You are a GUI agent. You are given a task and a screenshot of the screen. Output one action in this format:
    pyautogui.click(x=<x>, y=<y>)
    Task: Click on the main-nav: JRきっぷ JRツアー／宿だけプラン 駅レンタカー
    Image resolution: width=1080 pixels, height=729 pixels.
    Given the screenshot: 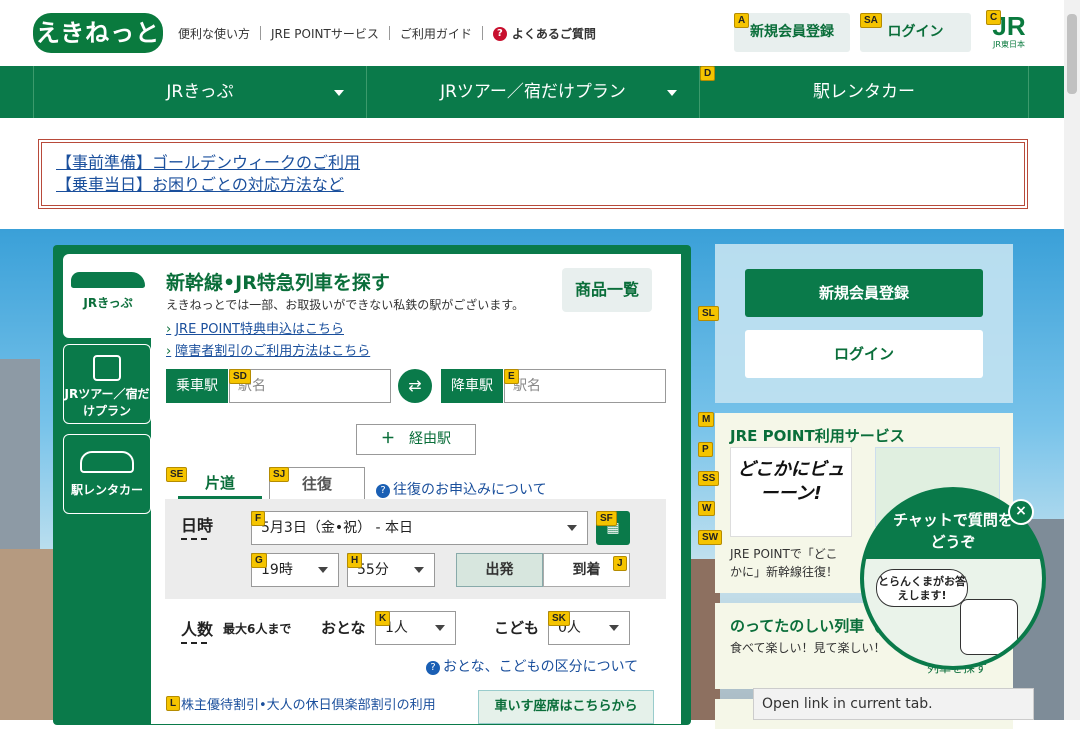 What is the action you would take?
    pyautogui.click(x=532, y=92)
    